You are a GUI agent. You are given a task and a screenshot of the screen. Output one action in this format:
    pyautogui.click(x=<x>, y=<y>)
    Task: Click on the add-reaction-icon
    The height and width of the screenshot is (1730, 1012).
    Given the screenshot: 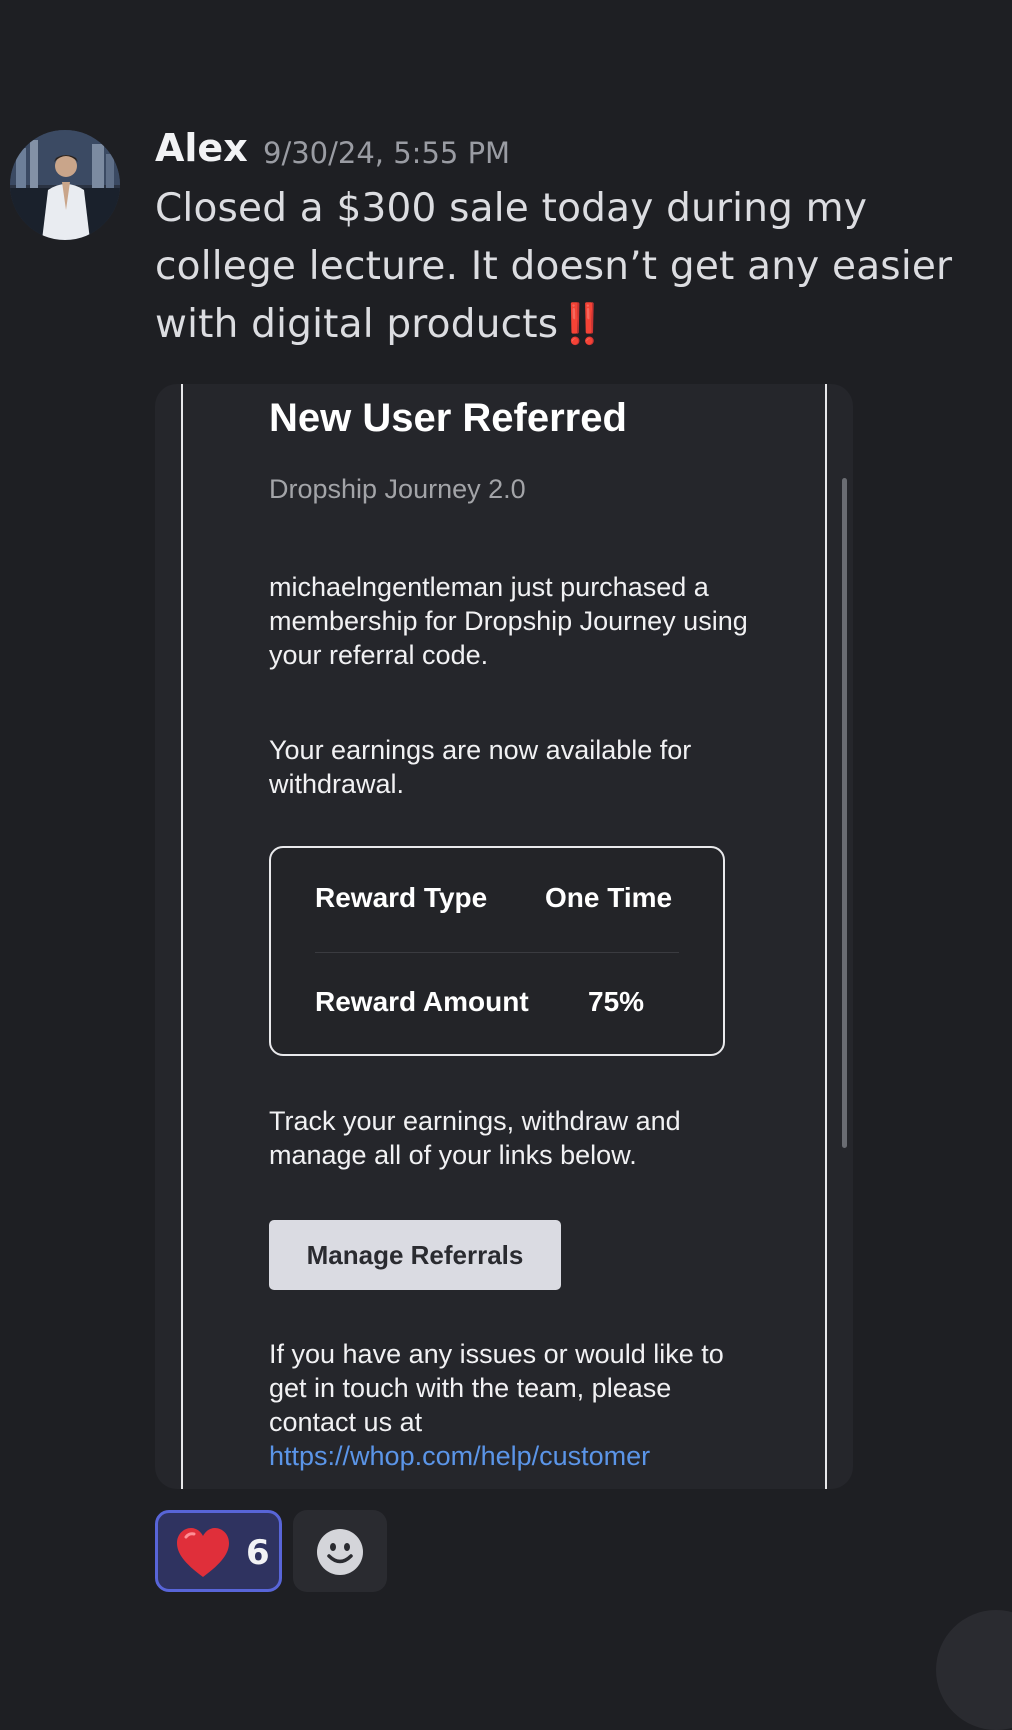 What is the action you would take?
    pyautogui.click(x=340, y=1552)
    